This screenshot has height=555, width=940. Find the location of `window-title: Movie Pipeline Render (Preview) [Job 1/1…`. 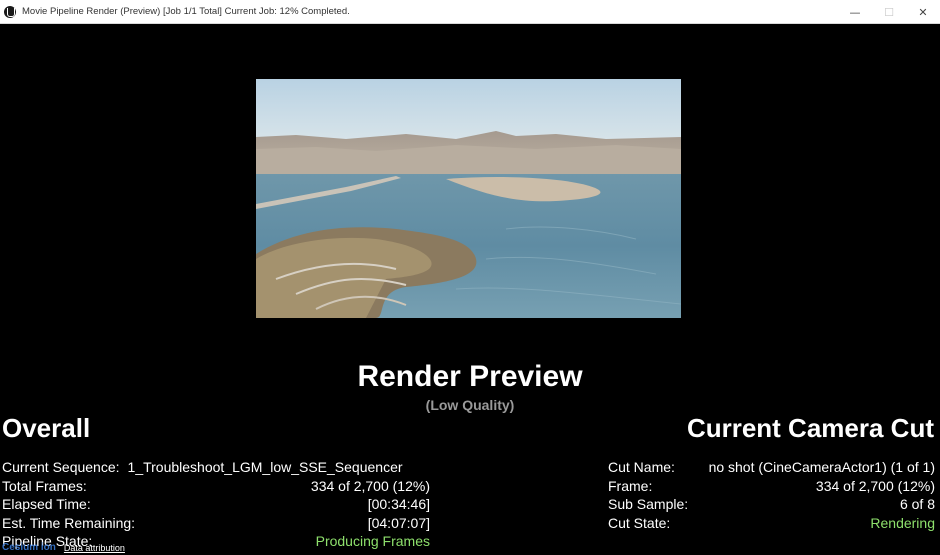

window-title: Movie Pipeline Render (Preview) [Job 1/1… is located at coordinates (186, 11).